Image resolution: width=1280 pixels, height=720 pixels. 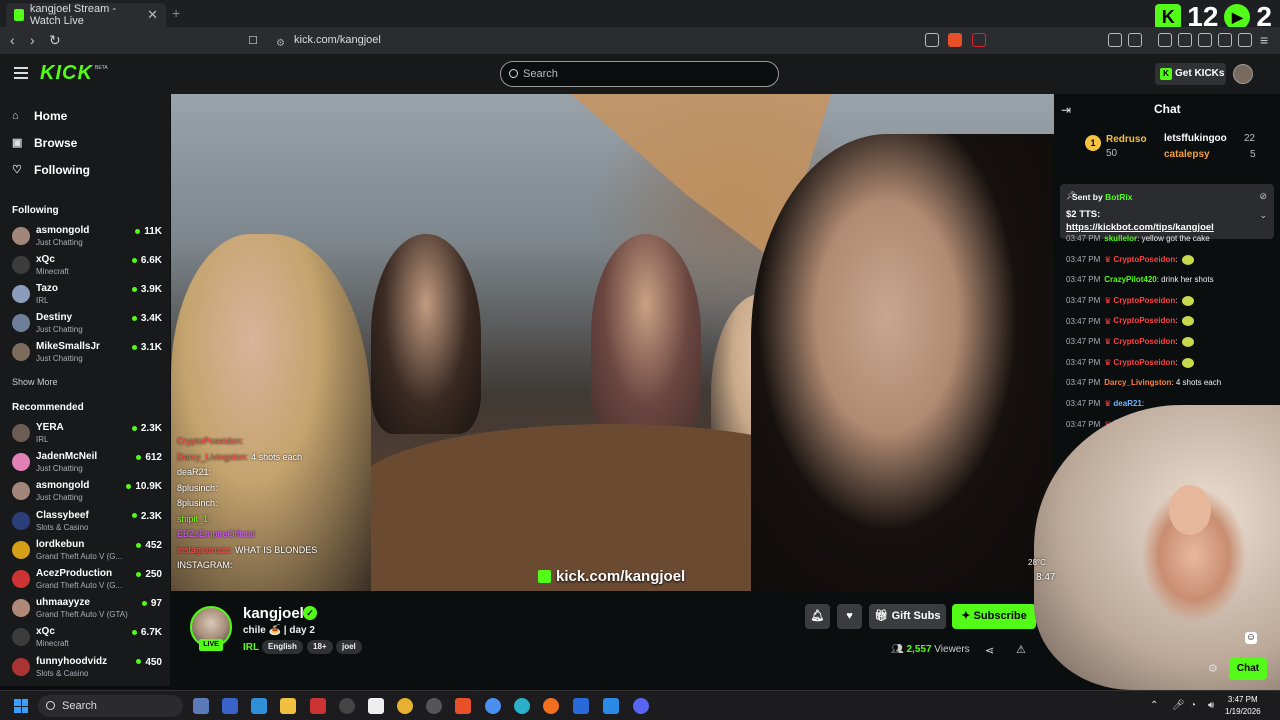 What do you see at coordinates (55, 40) in the screenshot?
I see `reload-icon: ↻` at bounding box center [55, 40].